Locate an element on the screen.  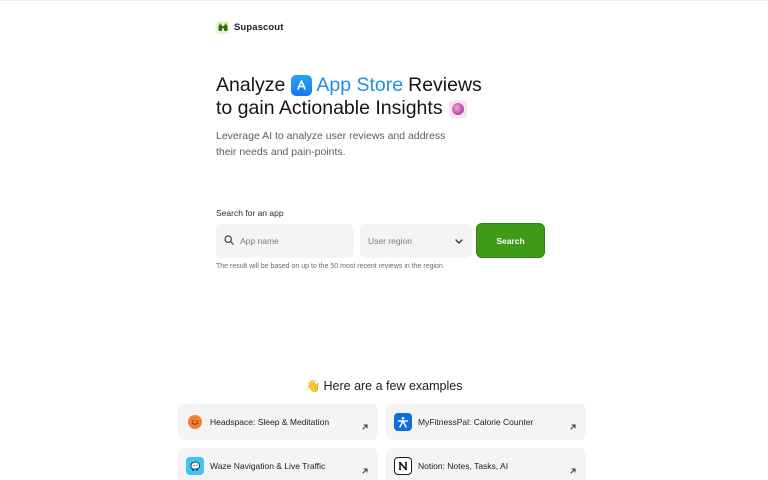
hero-line-2: to gain Actionable Insights is located at coordinates (376, 108).